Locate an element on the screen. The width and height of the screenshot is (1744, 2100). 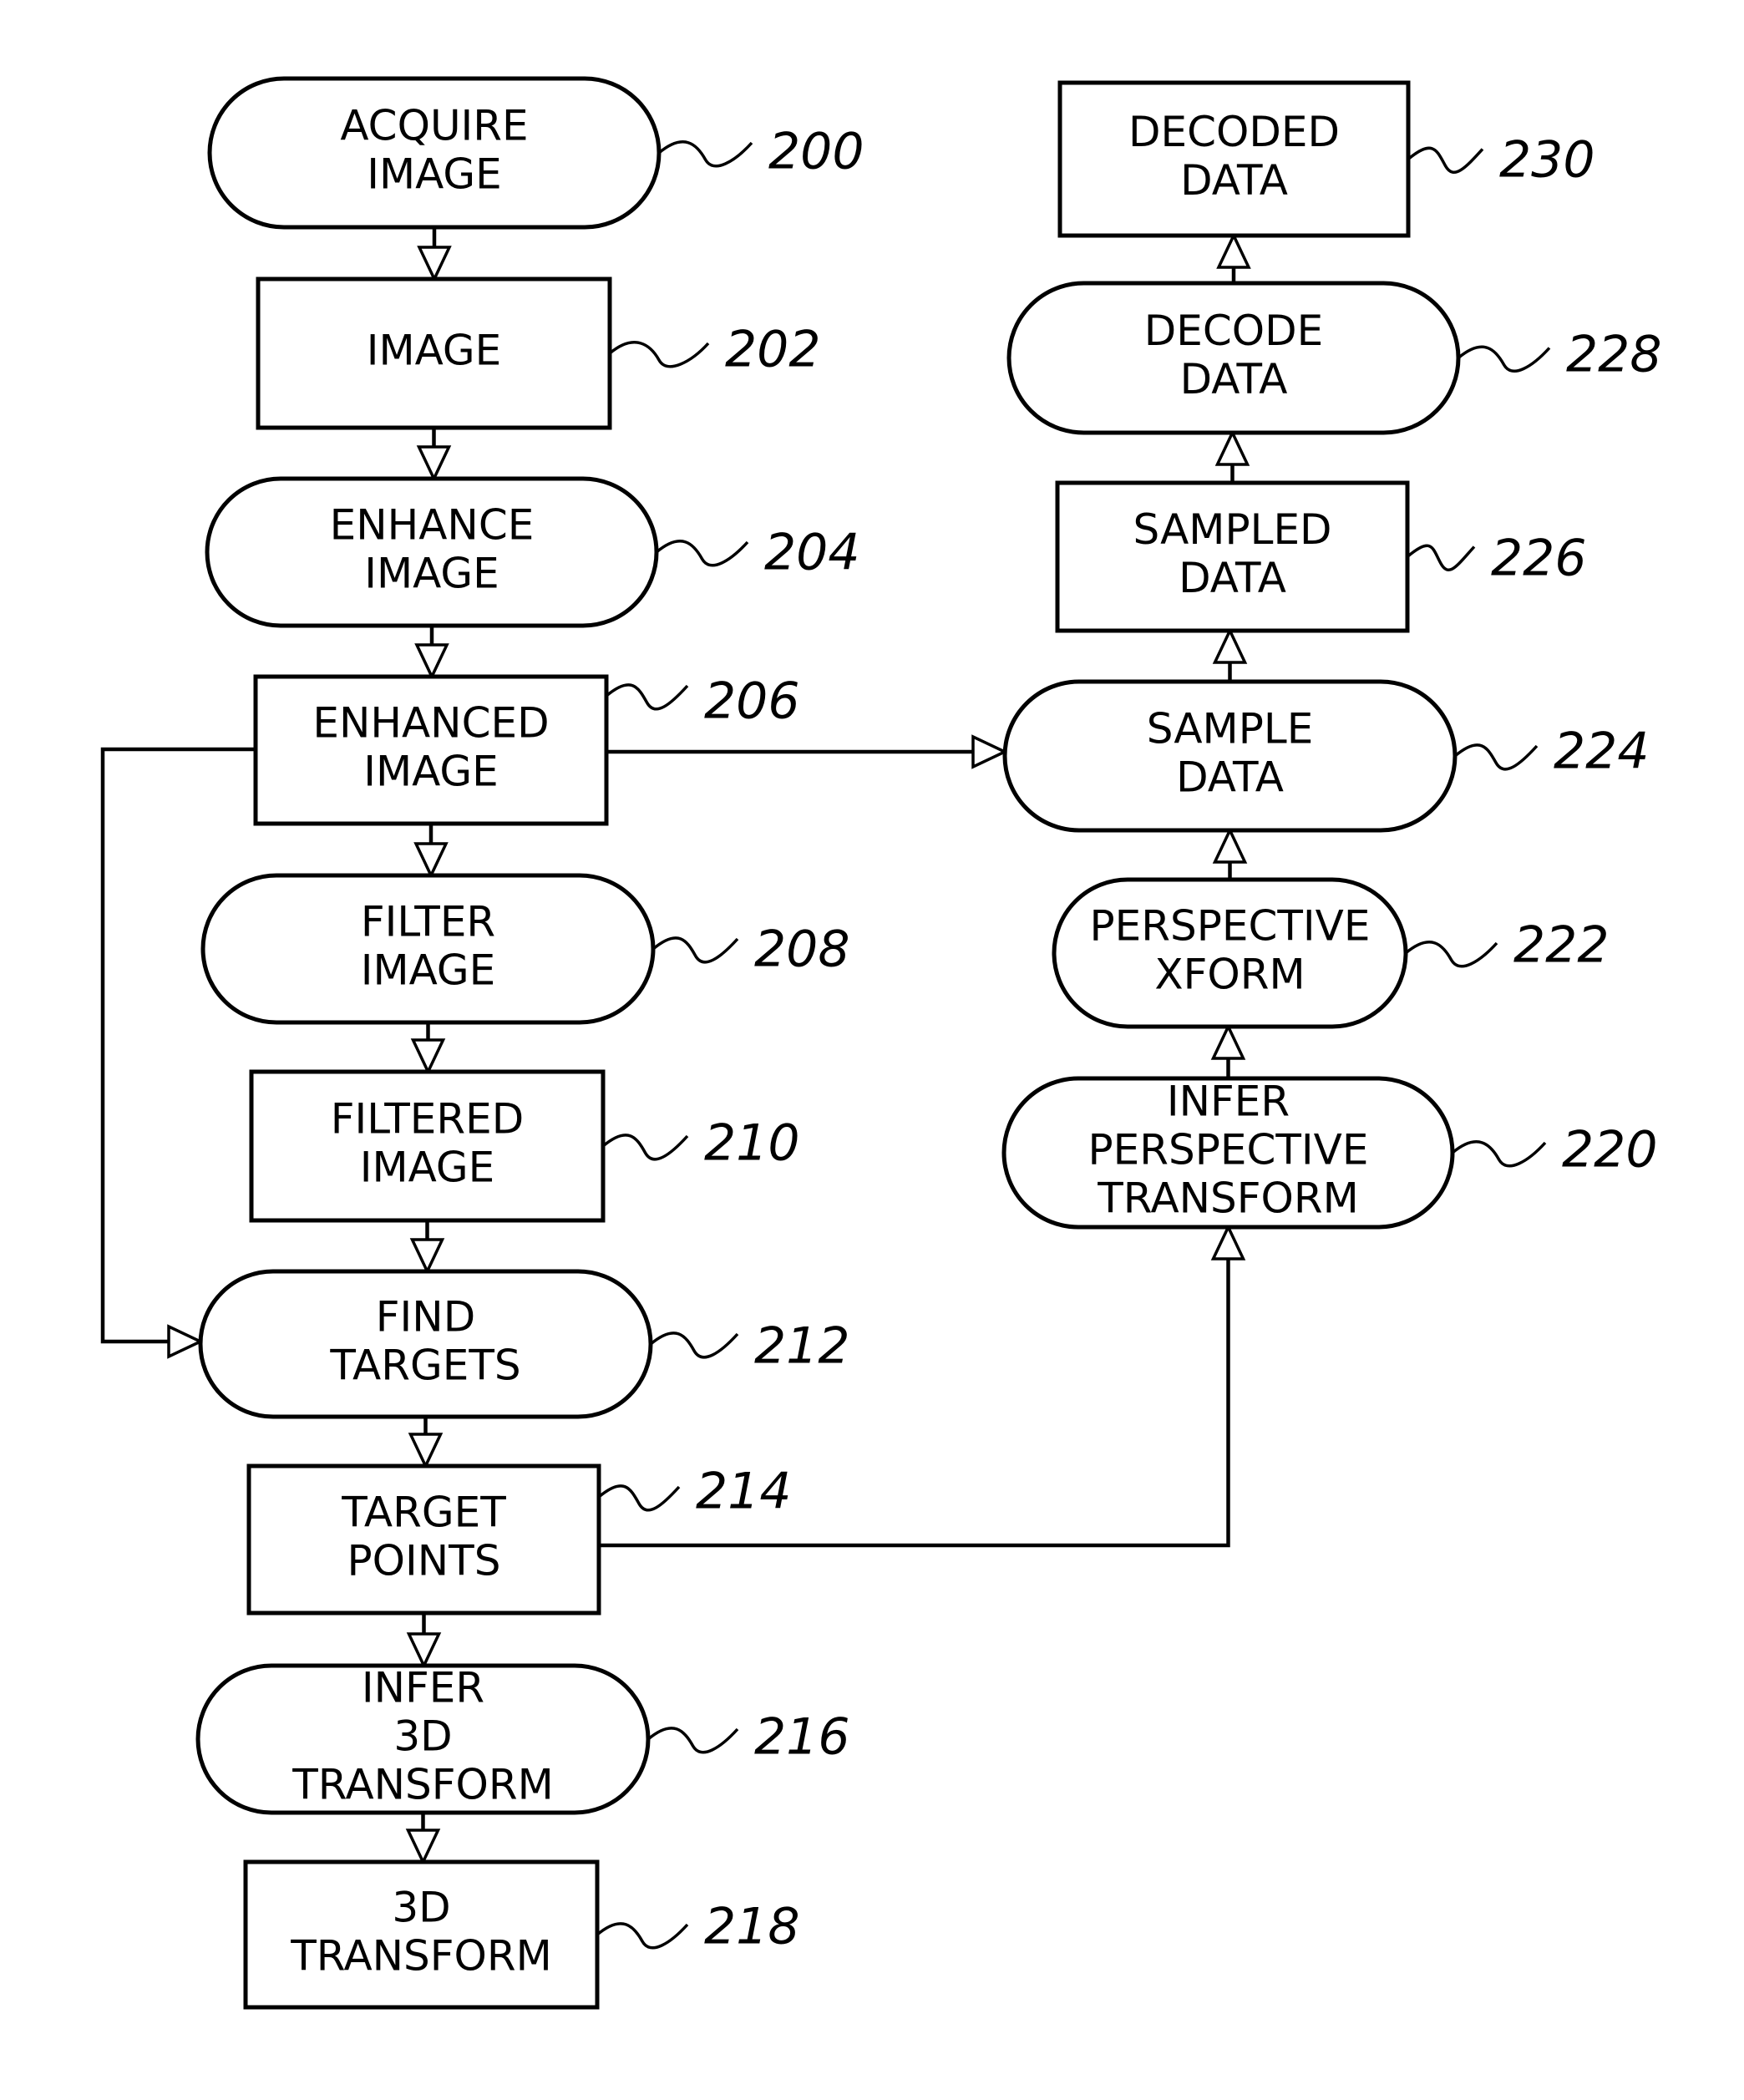
node-label-line: ACQUIRE is located at coordinates (434, 126).